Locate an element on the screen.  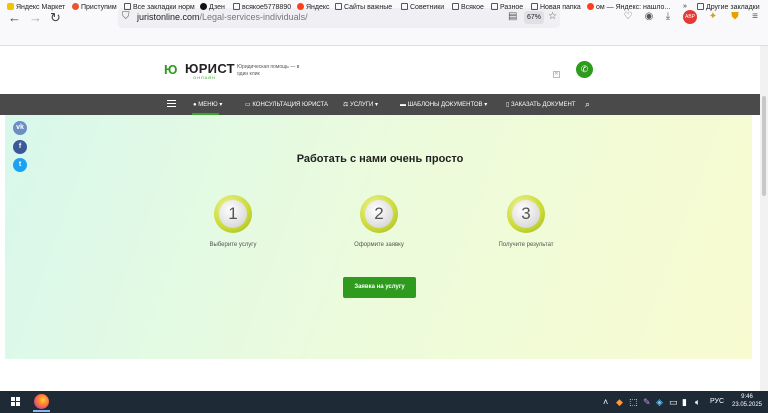
url-path: /Legal-services-individuals/ is located at coordinates (253, 17).